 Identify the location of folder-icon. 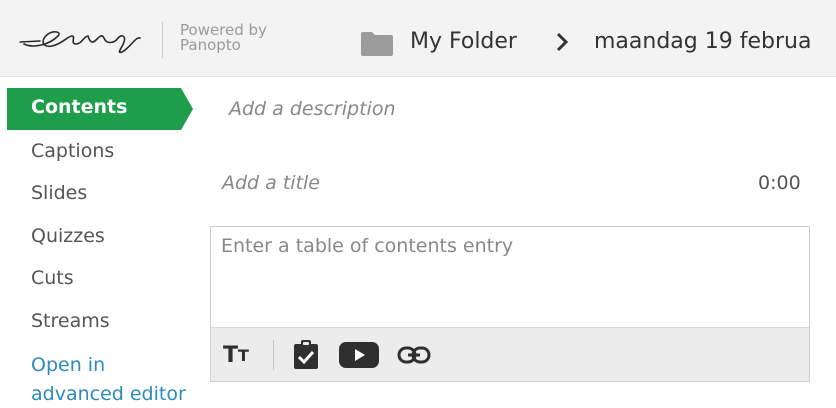
(377, 46).